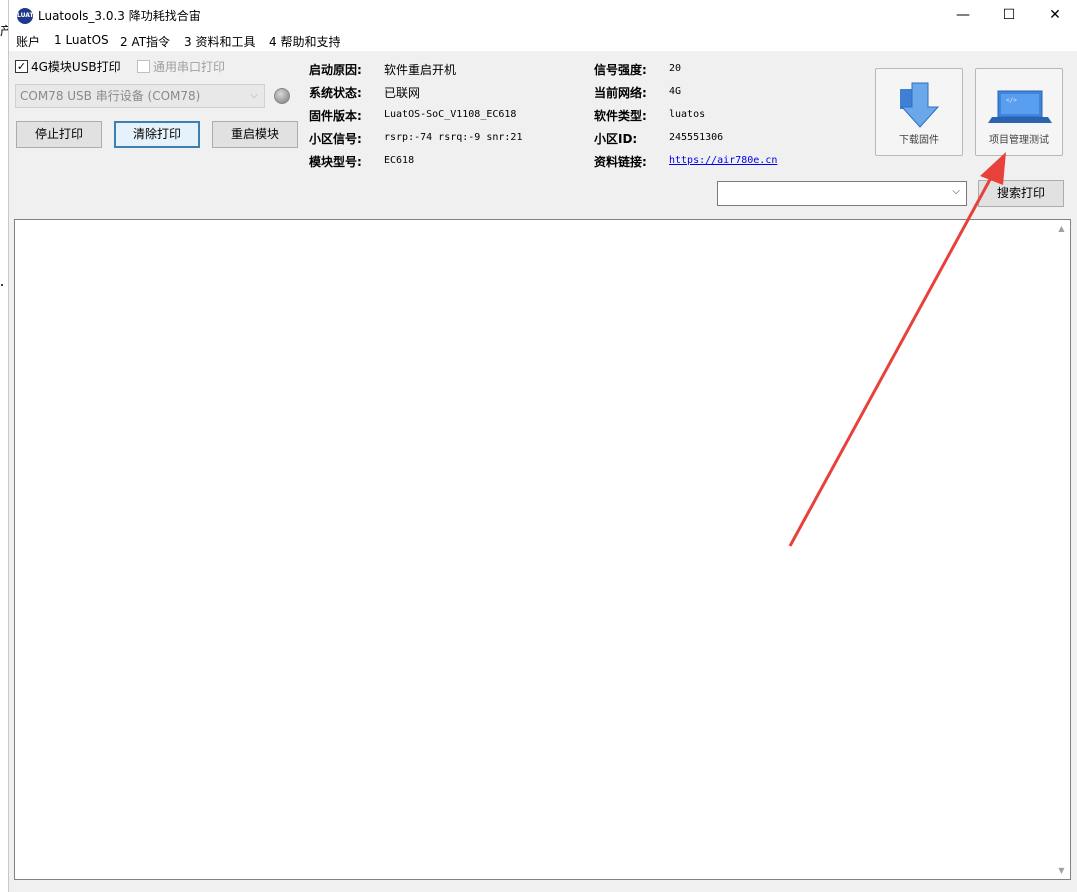  What do you see at coordinates (1021, 193) in the screenshot?
I see `search-print-button: 搜索打印` at bounding box center [1021, 193].